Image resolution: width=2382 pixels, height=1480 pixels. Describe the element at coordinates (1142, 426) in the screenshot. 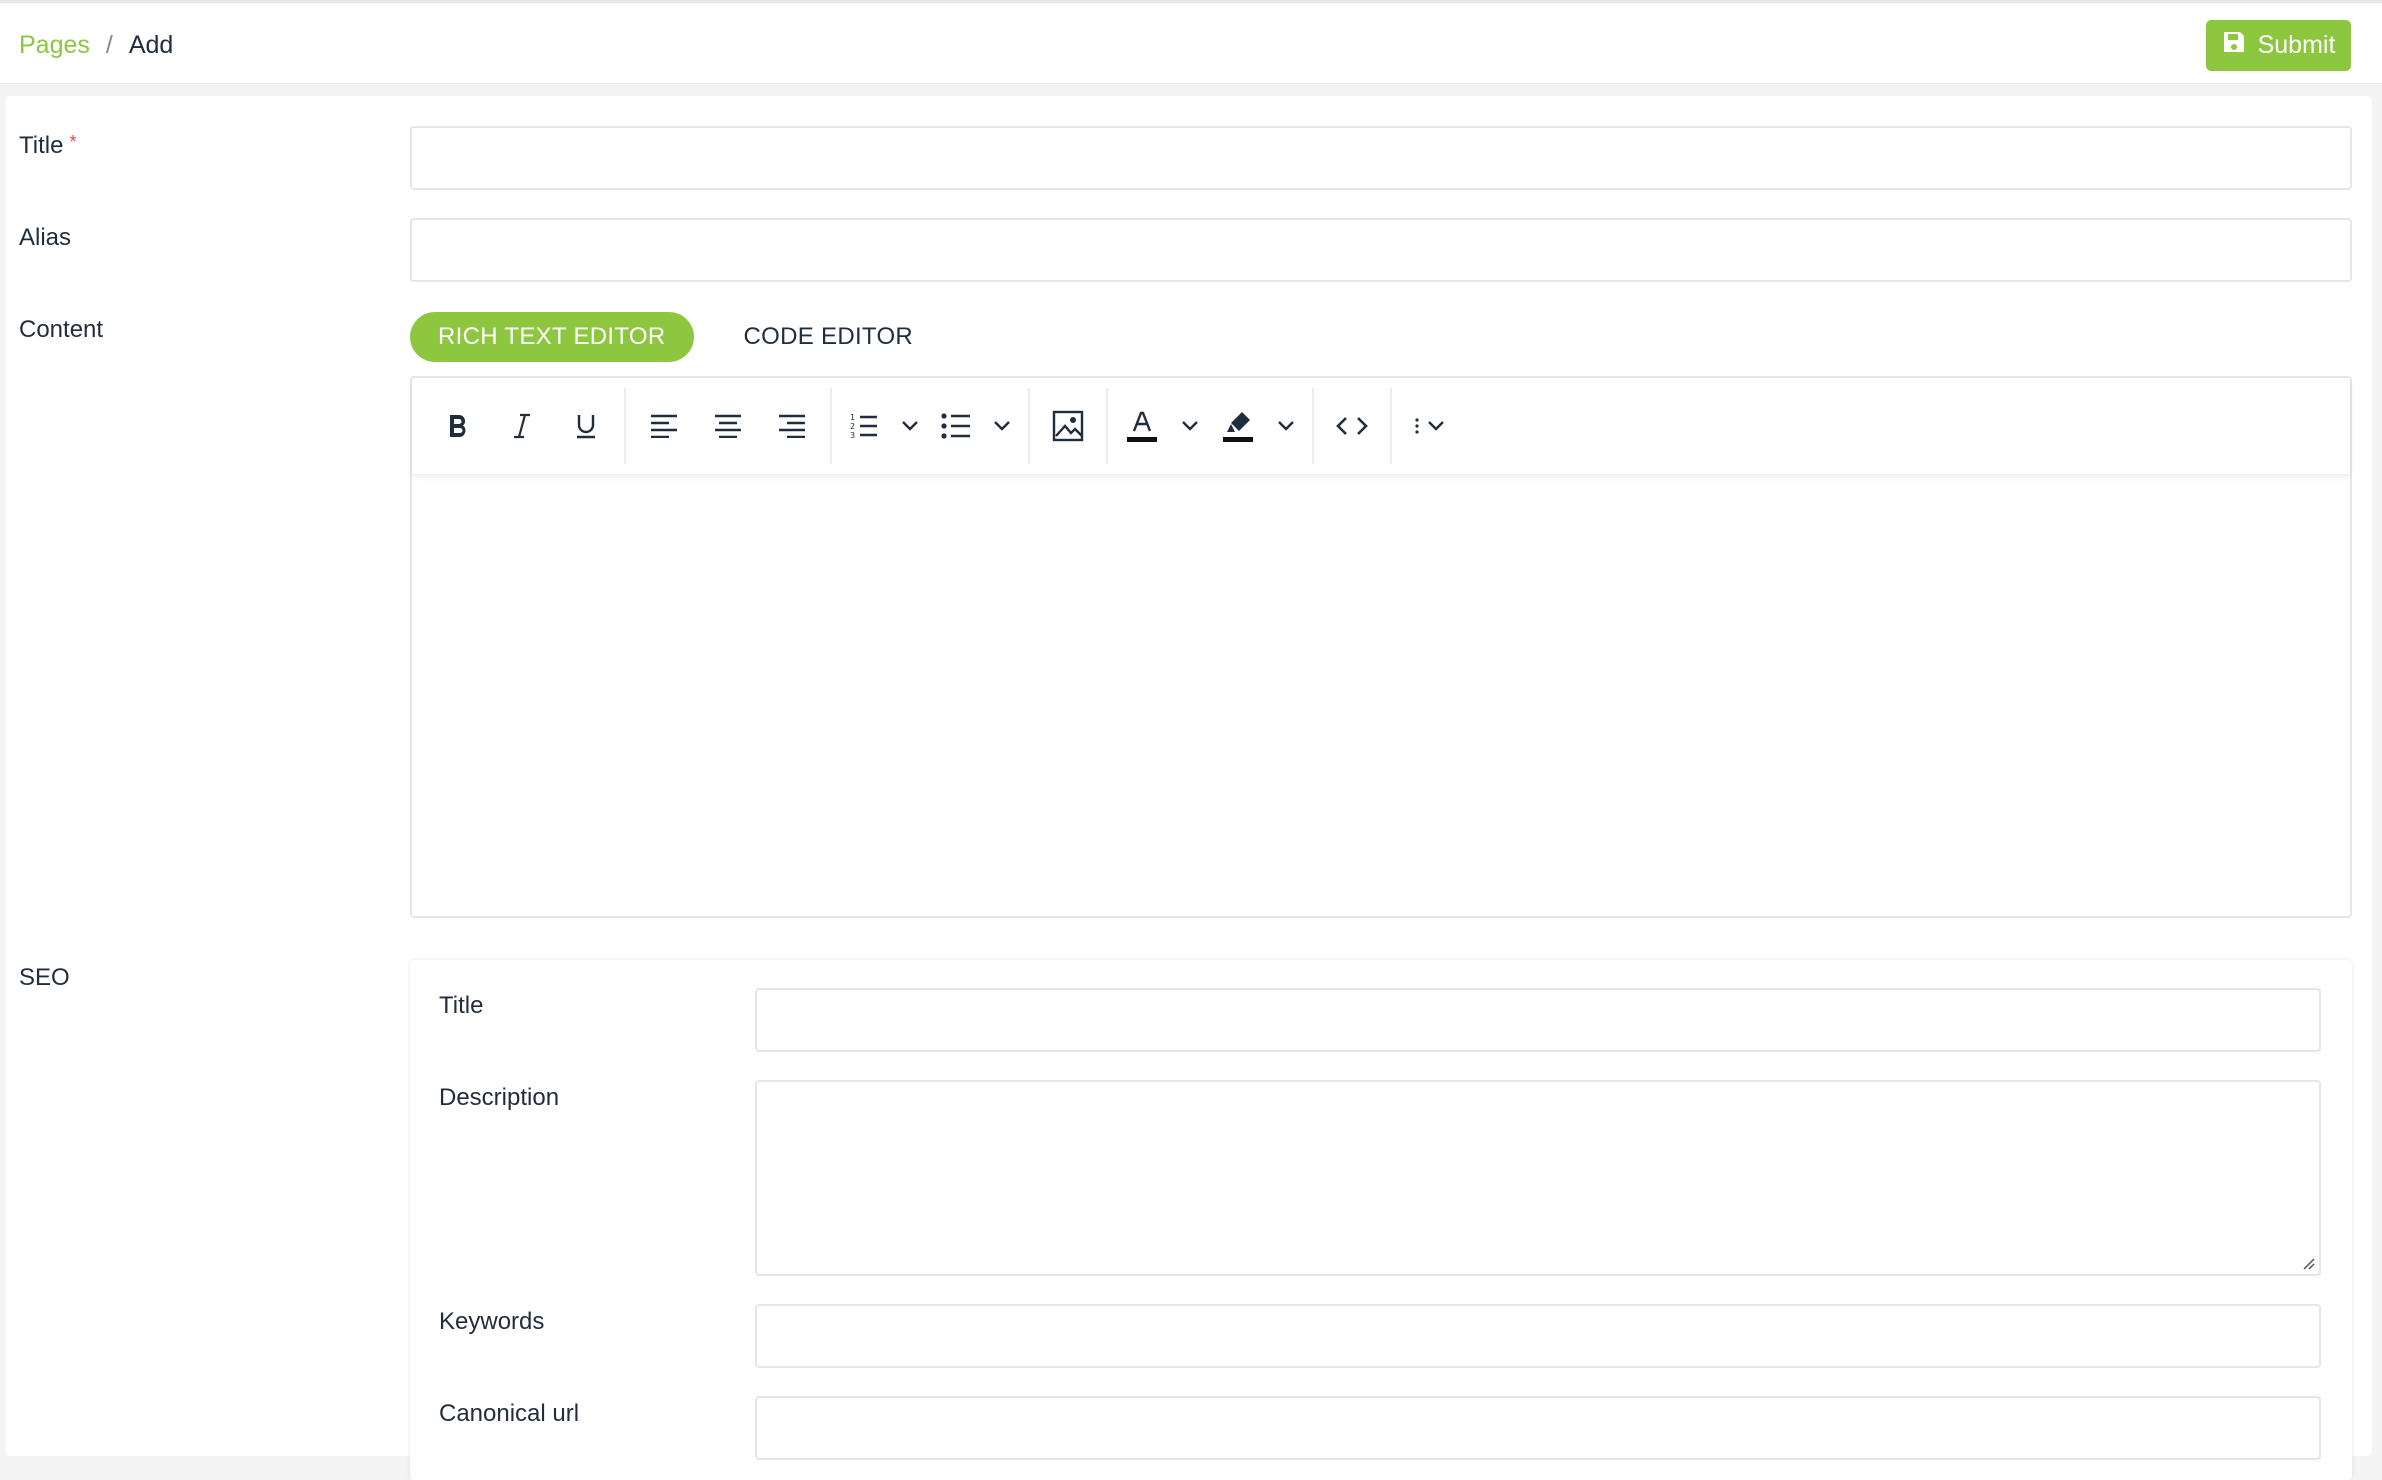

I see `text-color-icon` at that location.